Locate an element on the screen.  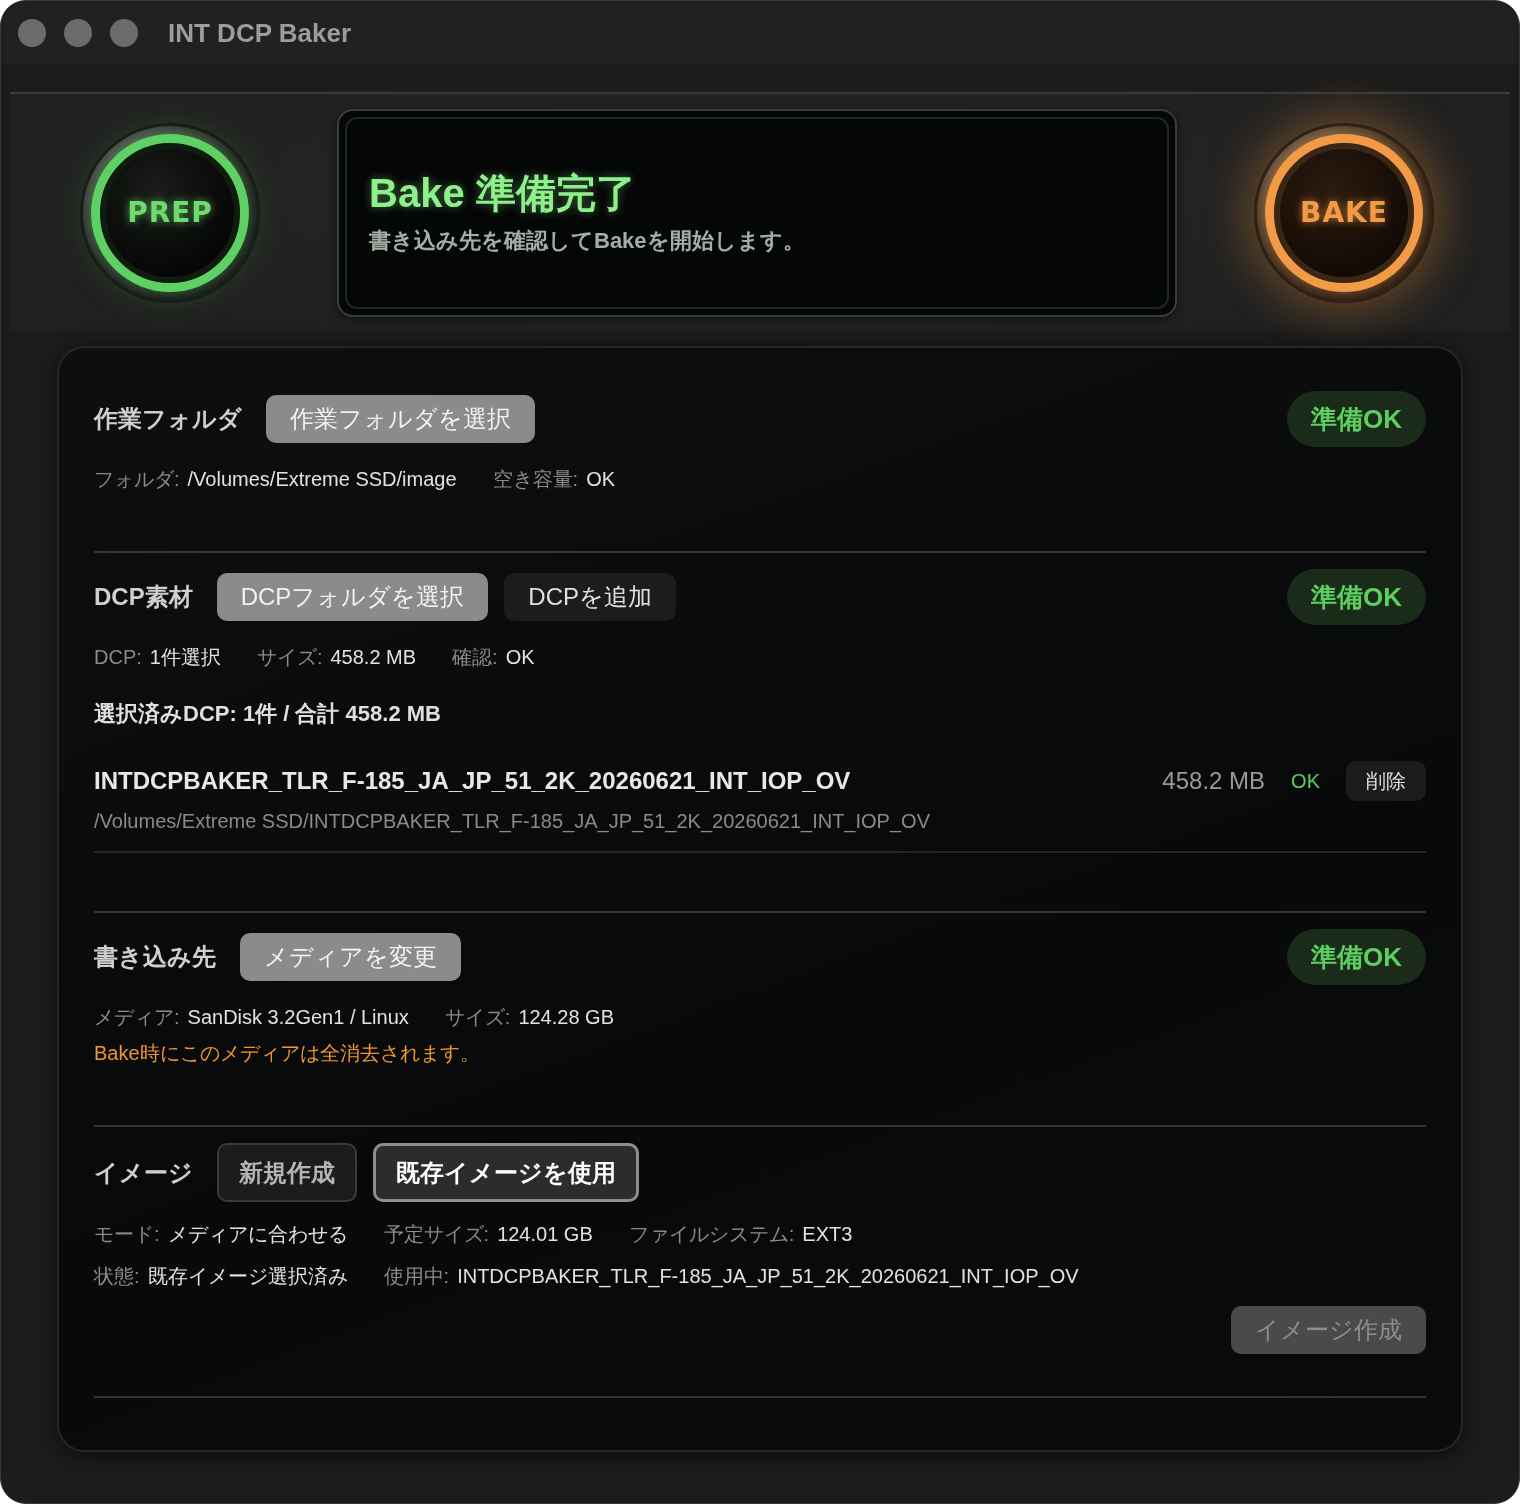
erase-warning: Bake時にこのメディアは全消去されます。 is located at coordinates (287, 1053).